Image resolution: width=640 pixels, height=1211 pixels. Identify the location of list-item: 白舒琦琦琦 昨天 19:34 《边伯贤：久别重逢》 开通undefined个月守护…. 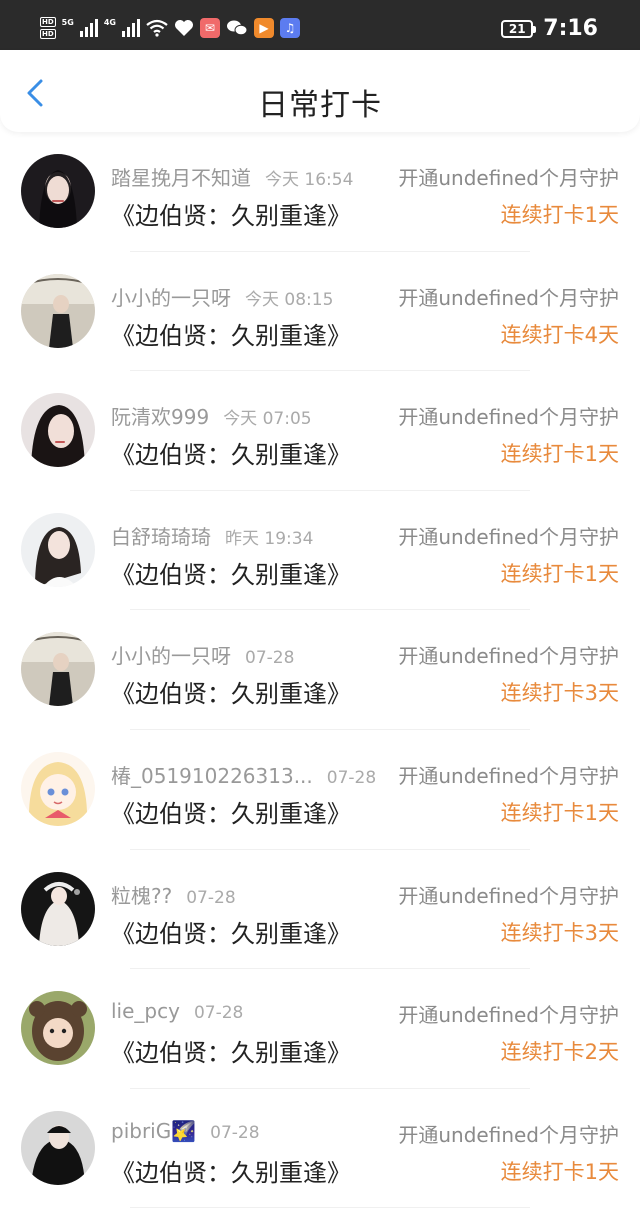
(320, 551).